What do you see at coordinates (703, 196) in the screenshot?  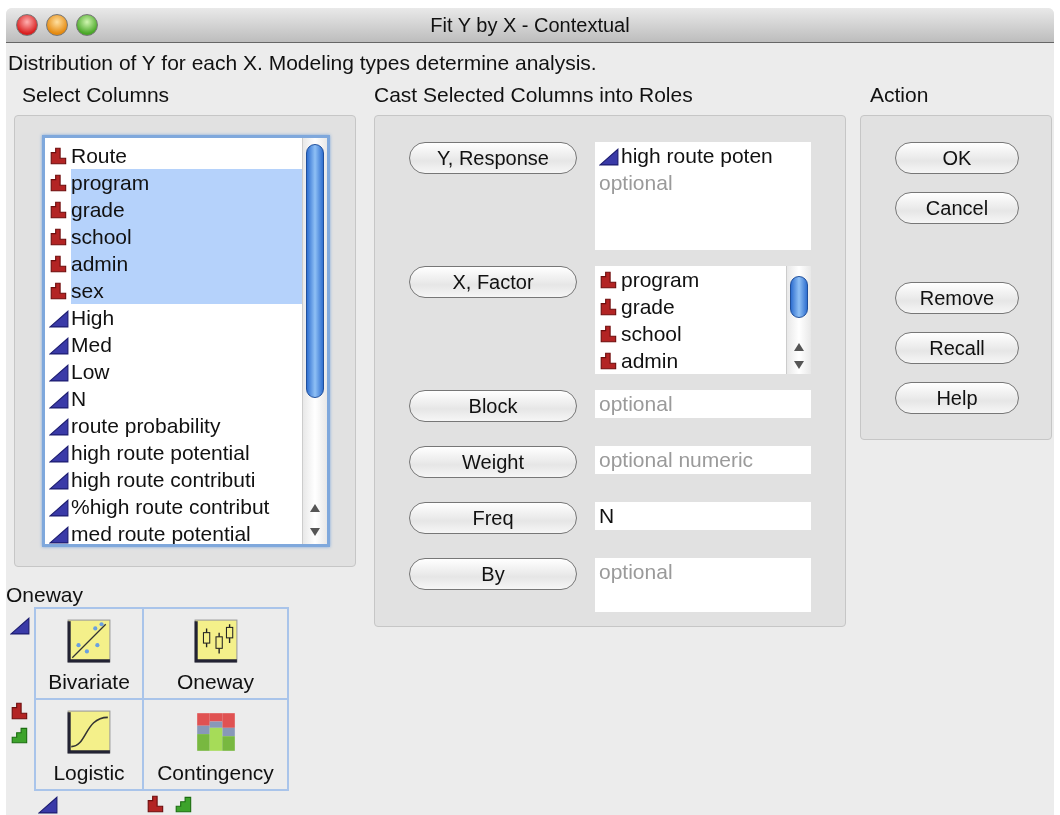 I see `role-list: high route poten optional` at bounding box center [703, 196].